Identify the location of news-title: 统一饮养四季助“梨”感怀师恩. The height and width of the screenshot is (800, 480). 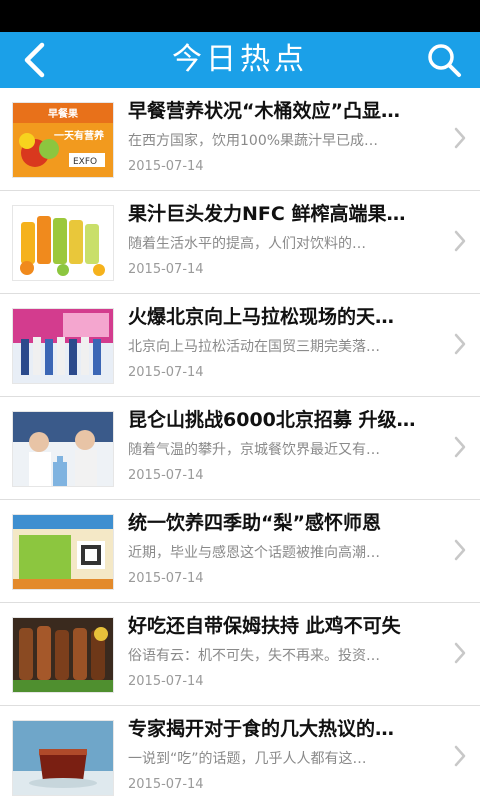
(254, 523).